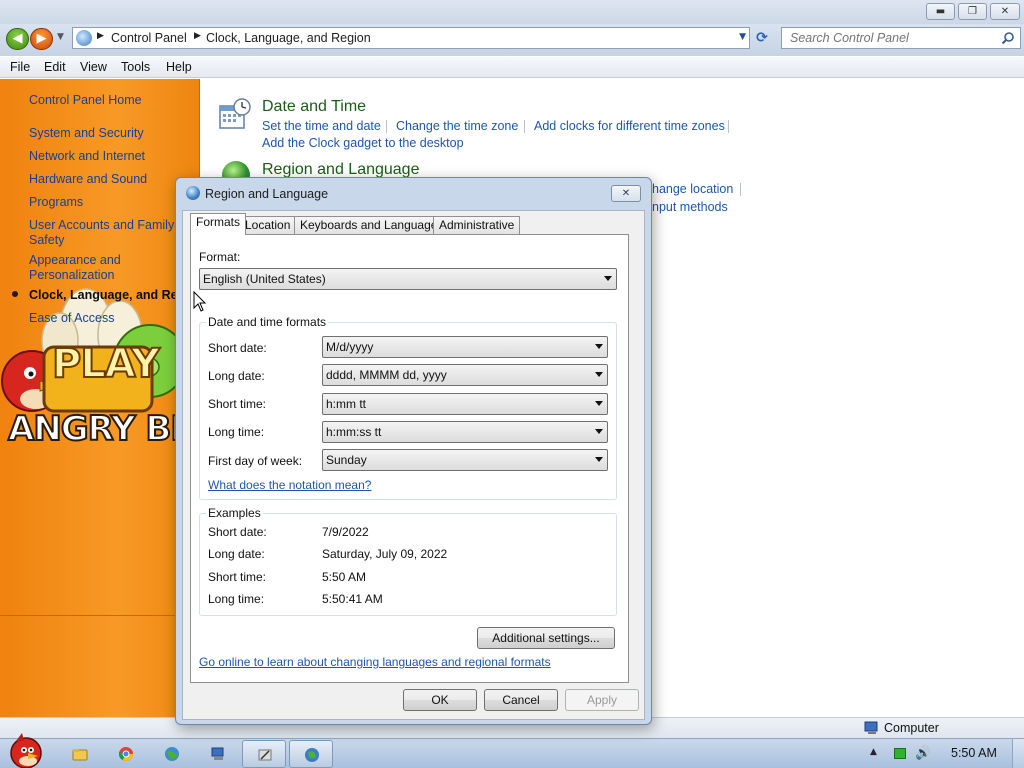 The height and width of the screenshot is (768, 1024). What do you see at coordinates (440, 700) in the screenshot?
I see `ok-button: OK` at bounding box center [440, 700].